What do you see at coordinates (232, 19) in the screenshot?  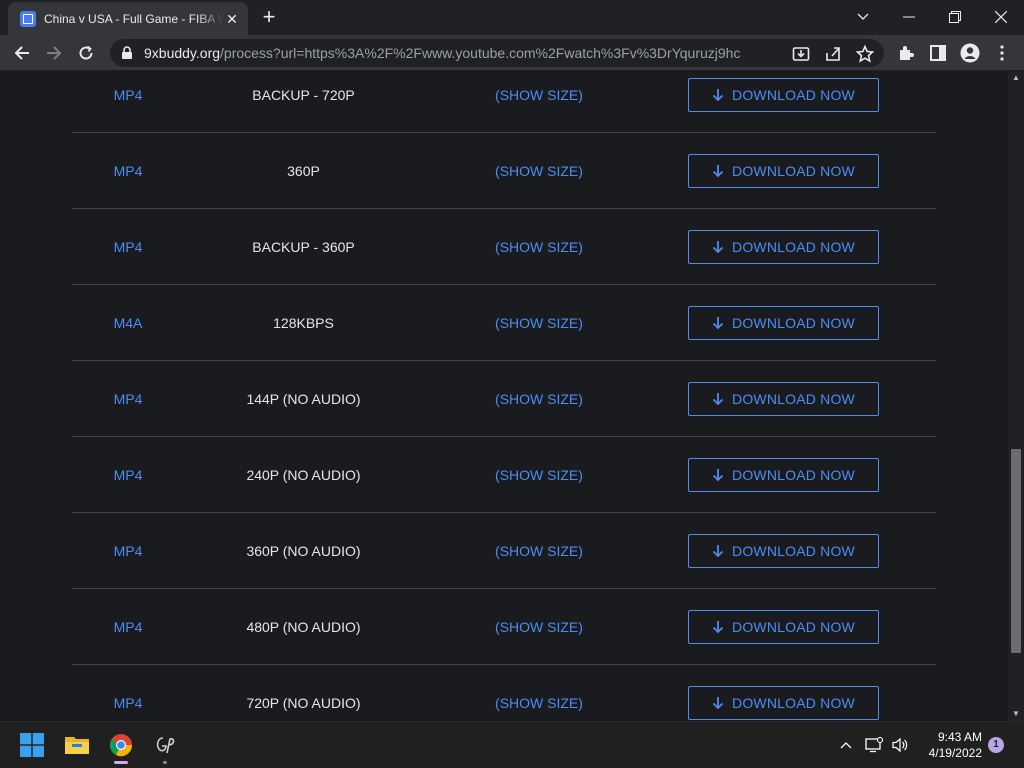 I see `tab-close-icon: ✕` at bounding box center [232, 19].